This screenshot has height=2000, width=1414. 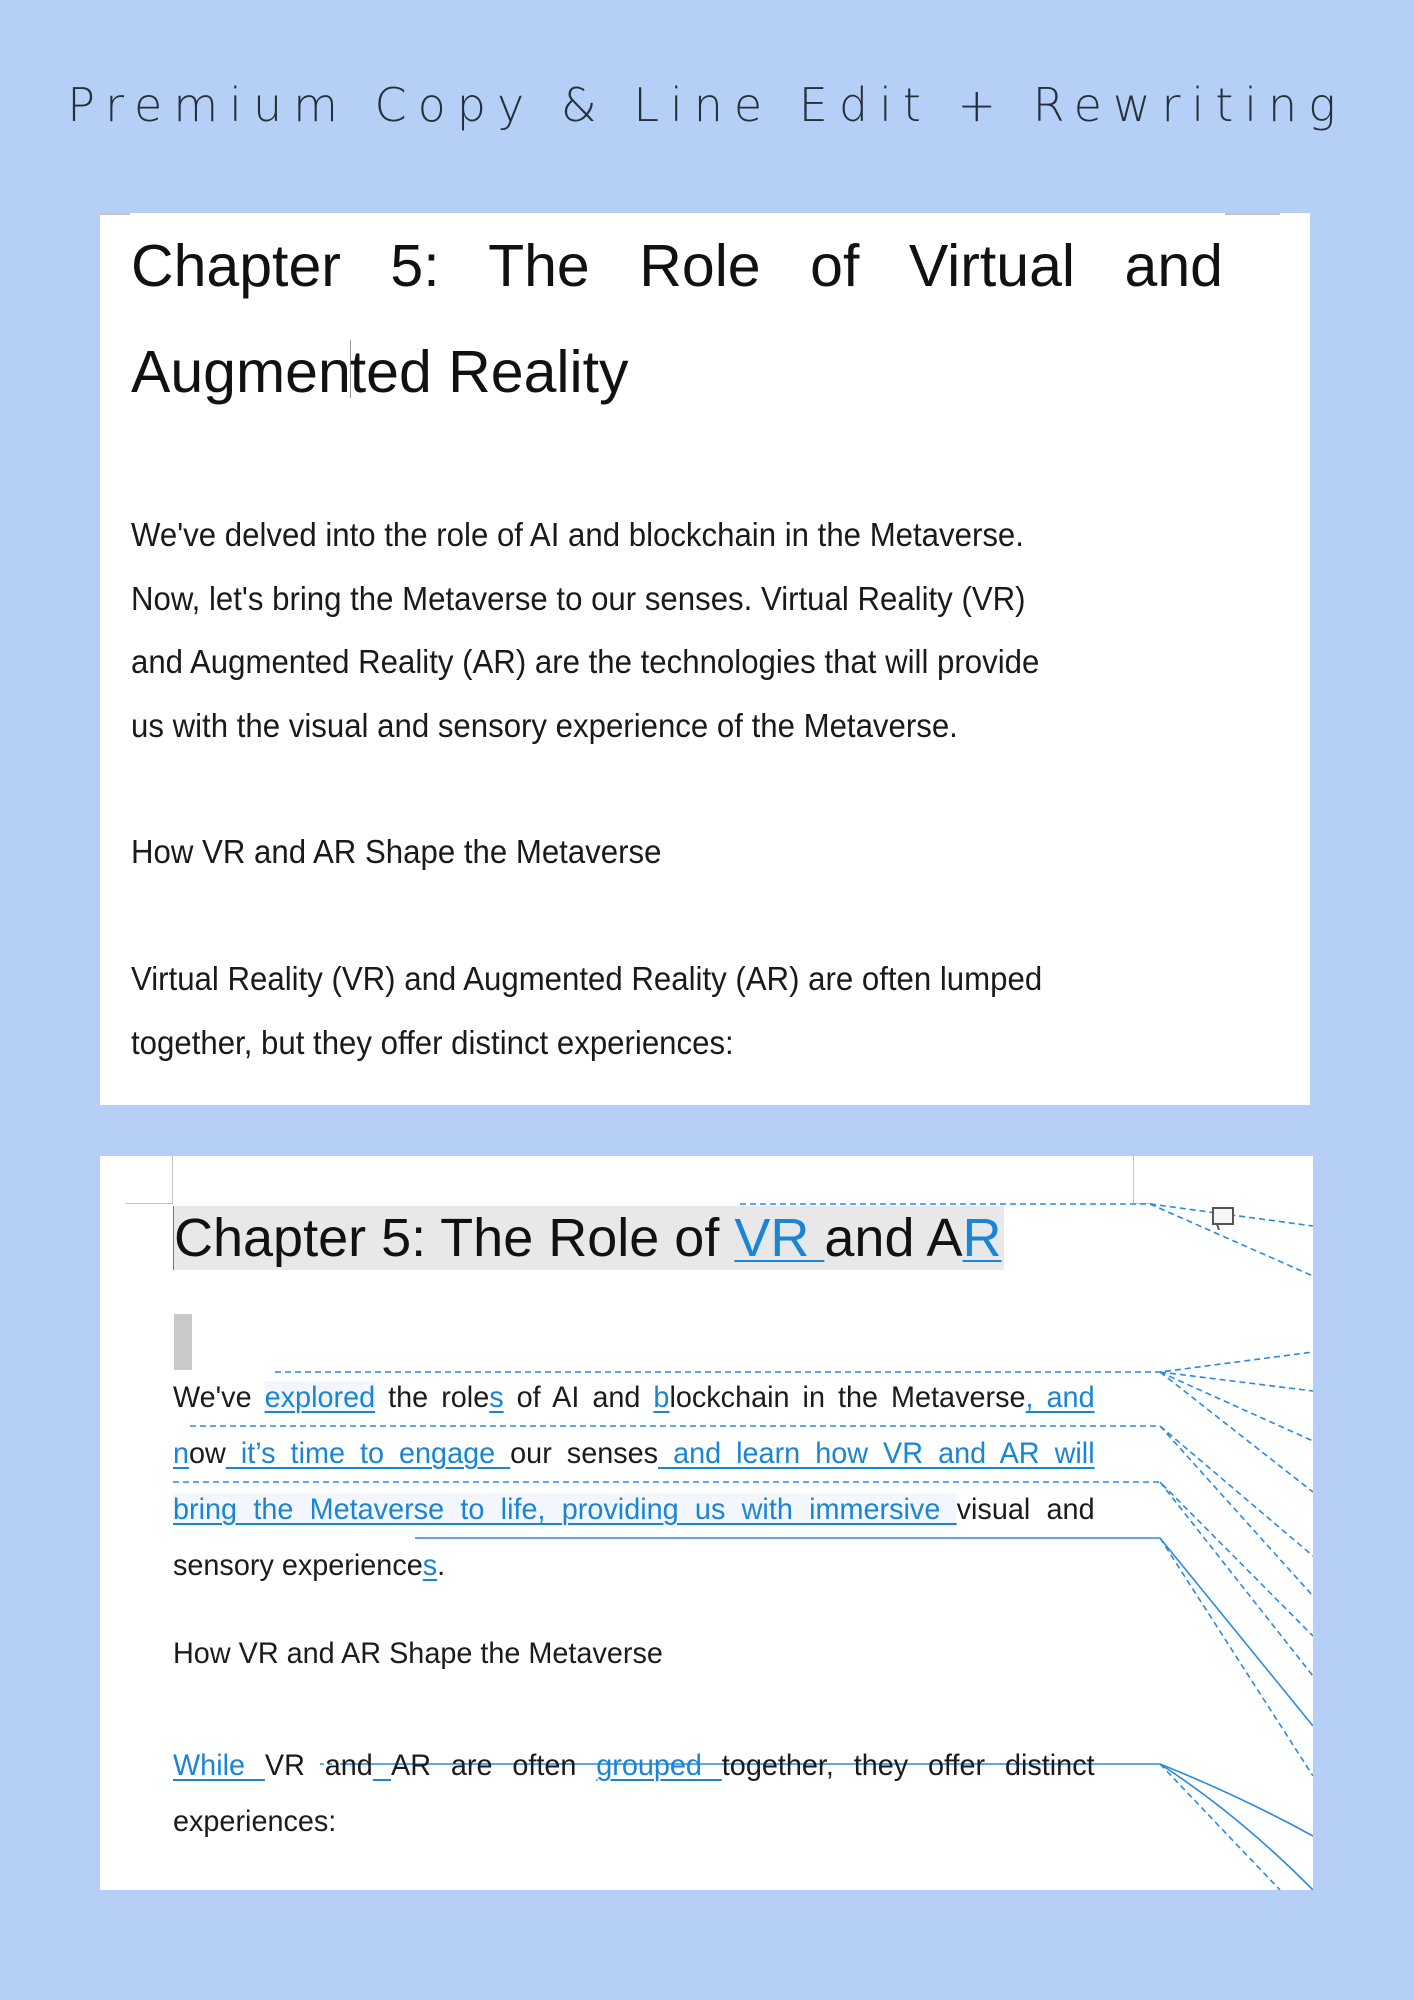 What do you see at coordinates (489, 372) in the screenshot?
I see `heading-text: ted Reality` at bounding box center [489, 372].